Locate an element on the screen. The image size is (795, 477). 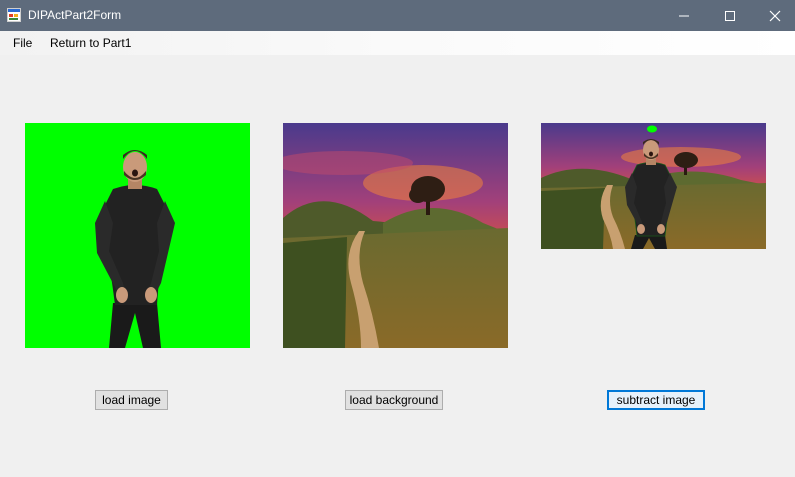
menu-bar: File Return to Part1 is located at coordinates (397, 43).